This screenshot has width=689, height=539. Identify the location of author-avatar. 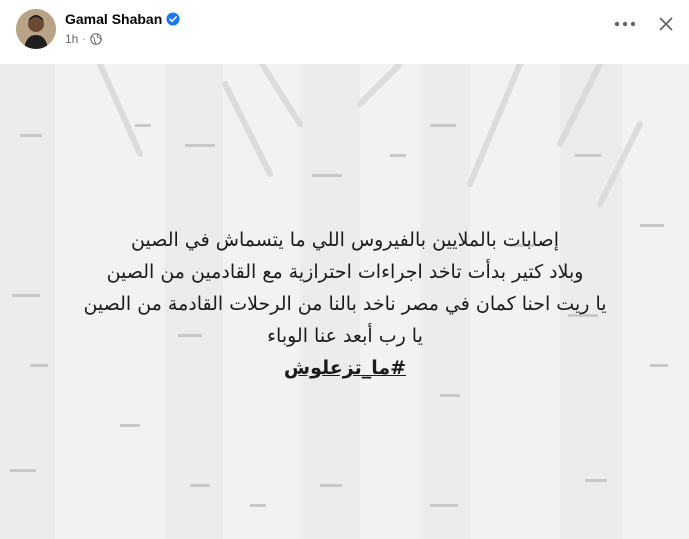
(36, 29).